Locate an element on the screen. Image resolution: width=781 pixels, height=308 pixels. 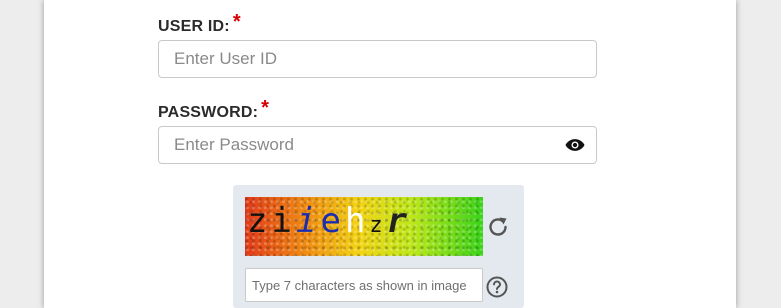
captcha-characters: ziiehzr is located at coordinates (329, 221).